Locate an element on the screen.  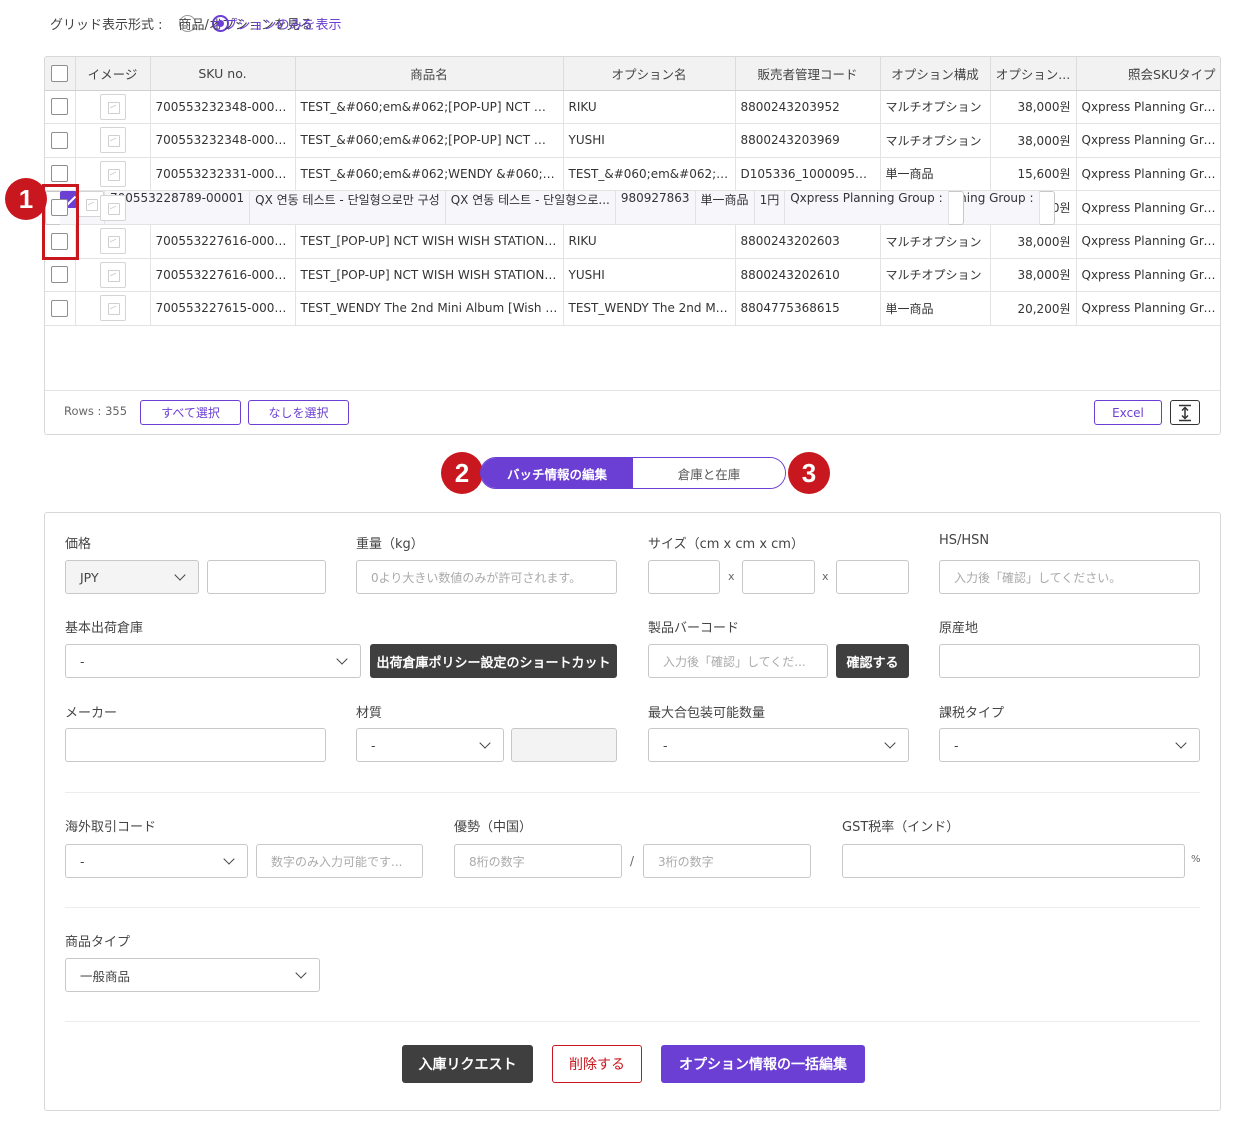
column-header-option: オプション名 is located at coordinates (649, 74).